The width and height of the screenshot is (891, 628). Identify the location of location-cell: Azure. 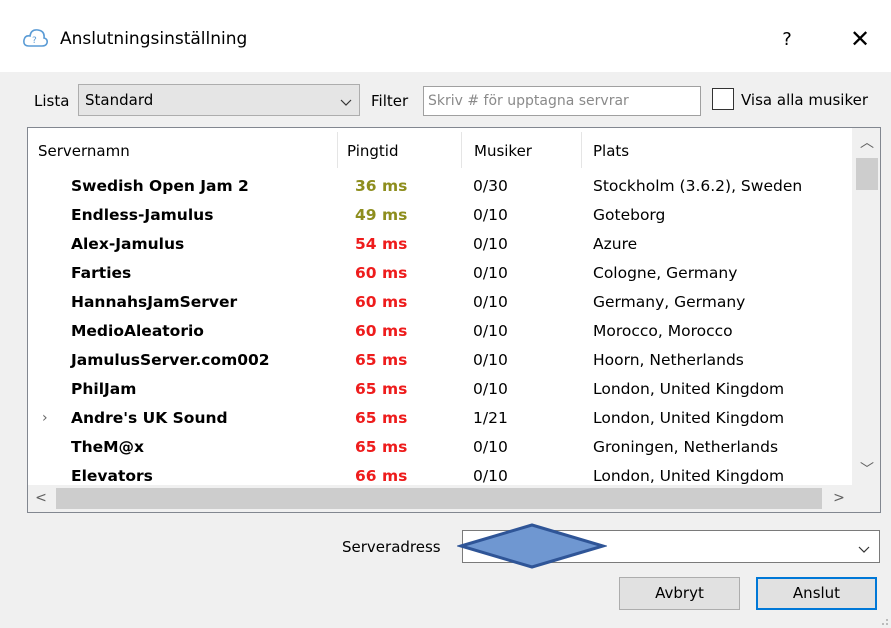
(615, 244).